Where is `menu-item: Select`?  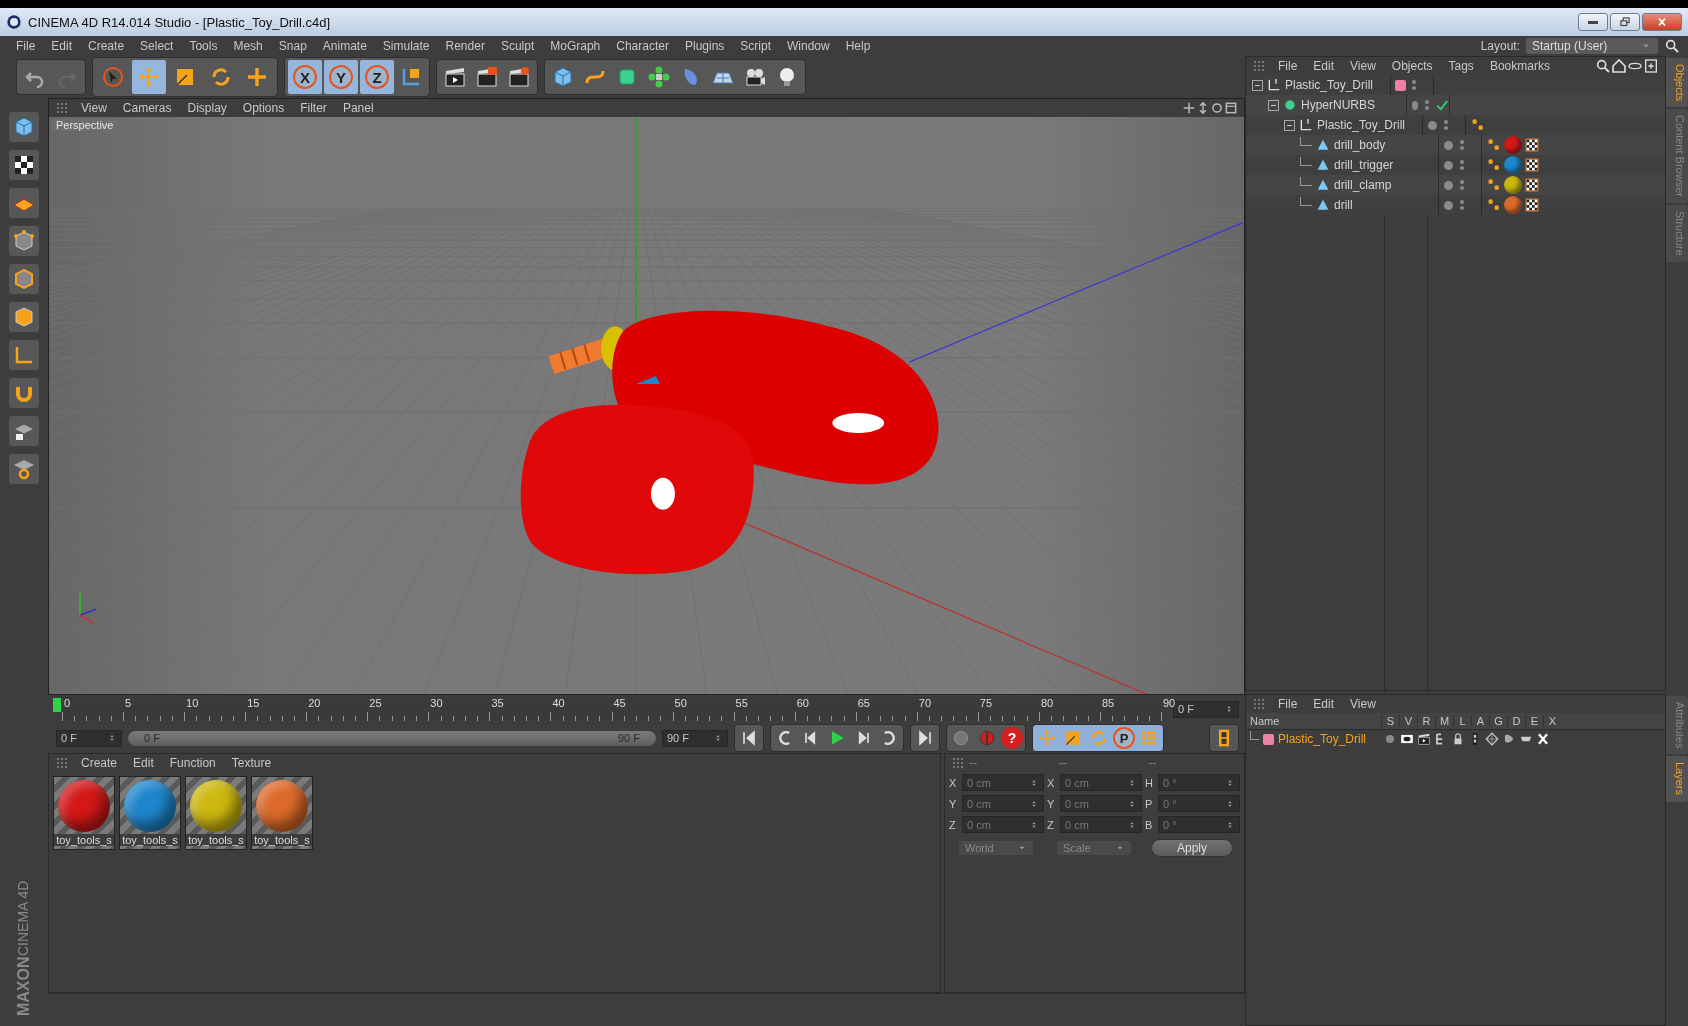
menu-item: Select is located at coordinates (157, 46).